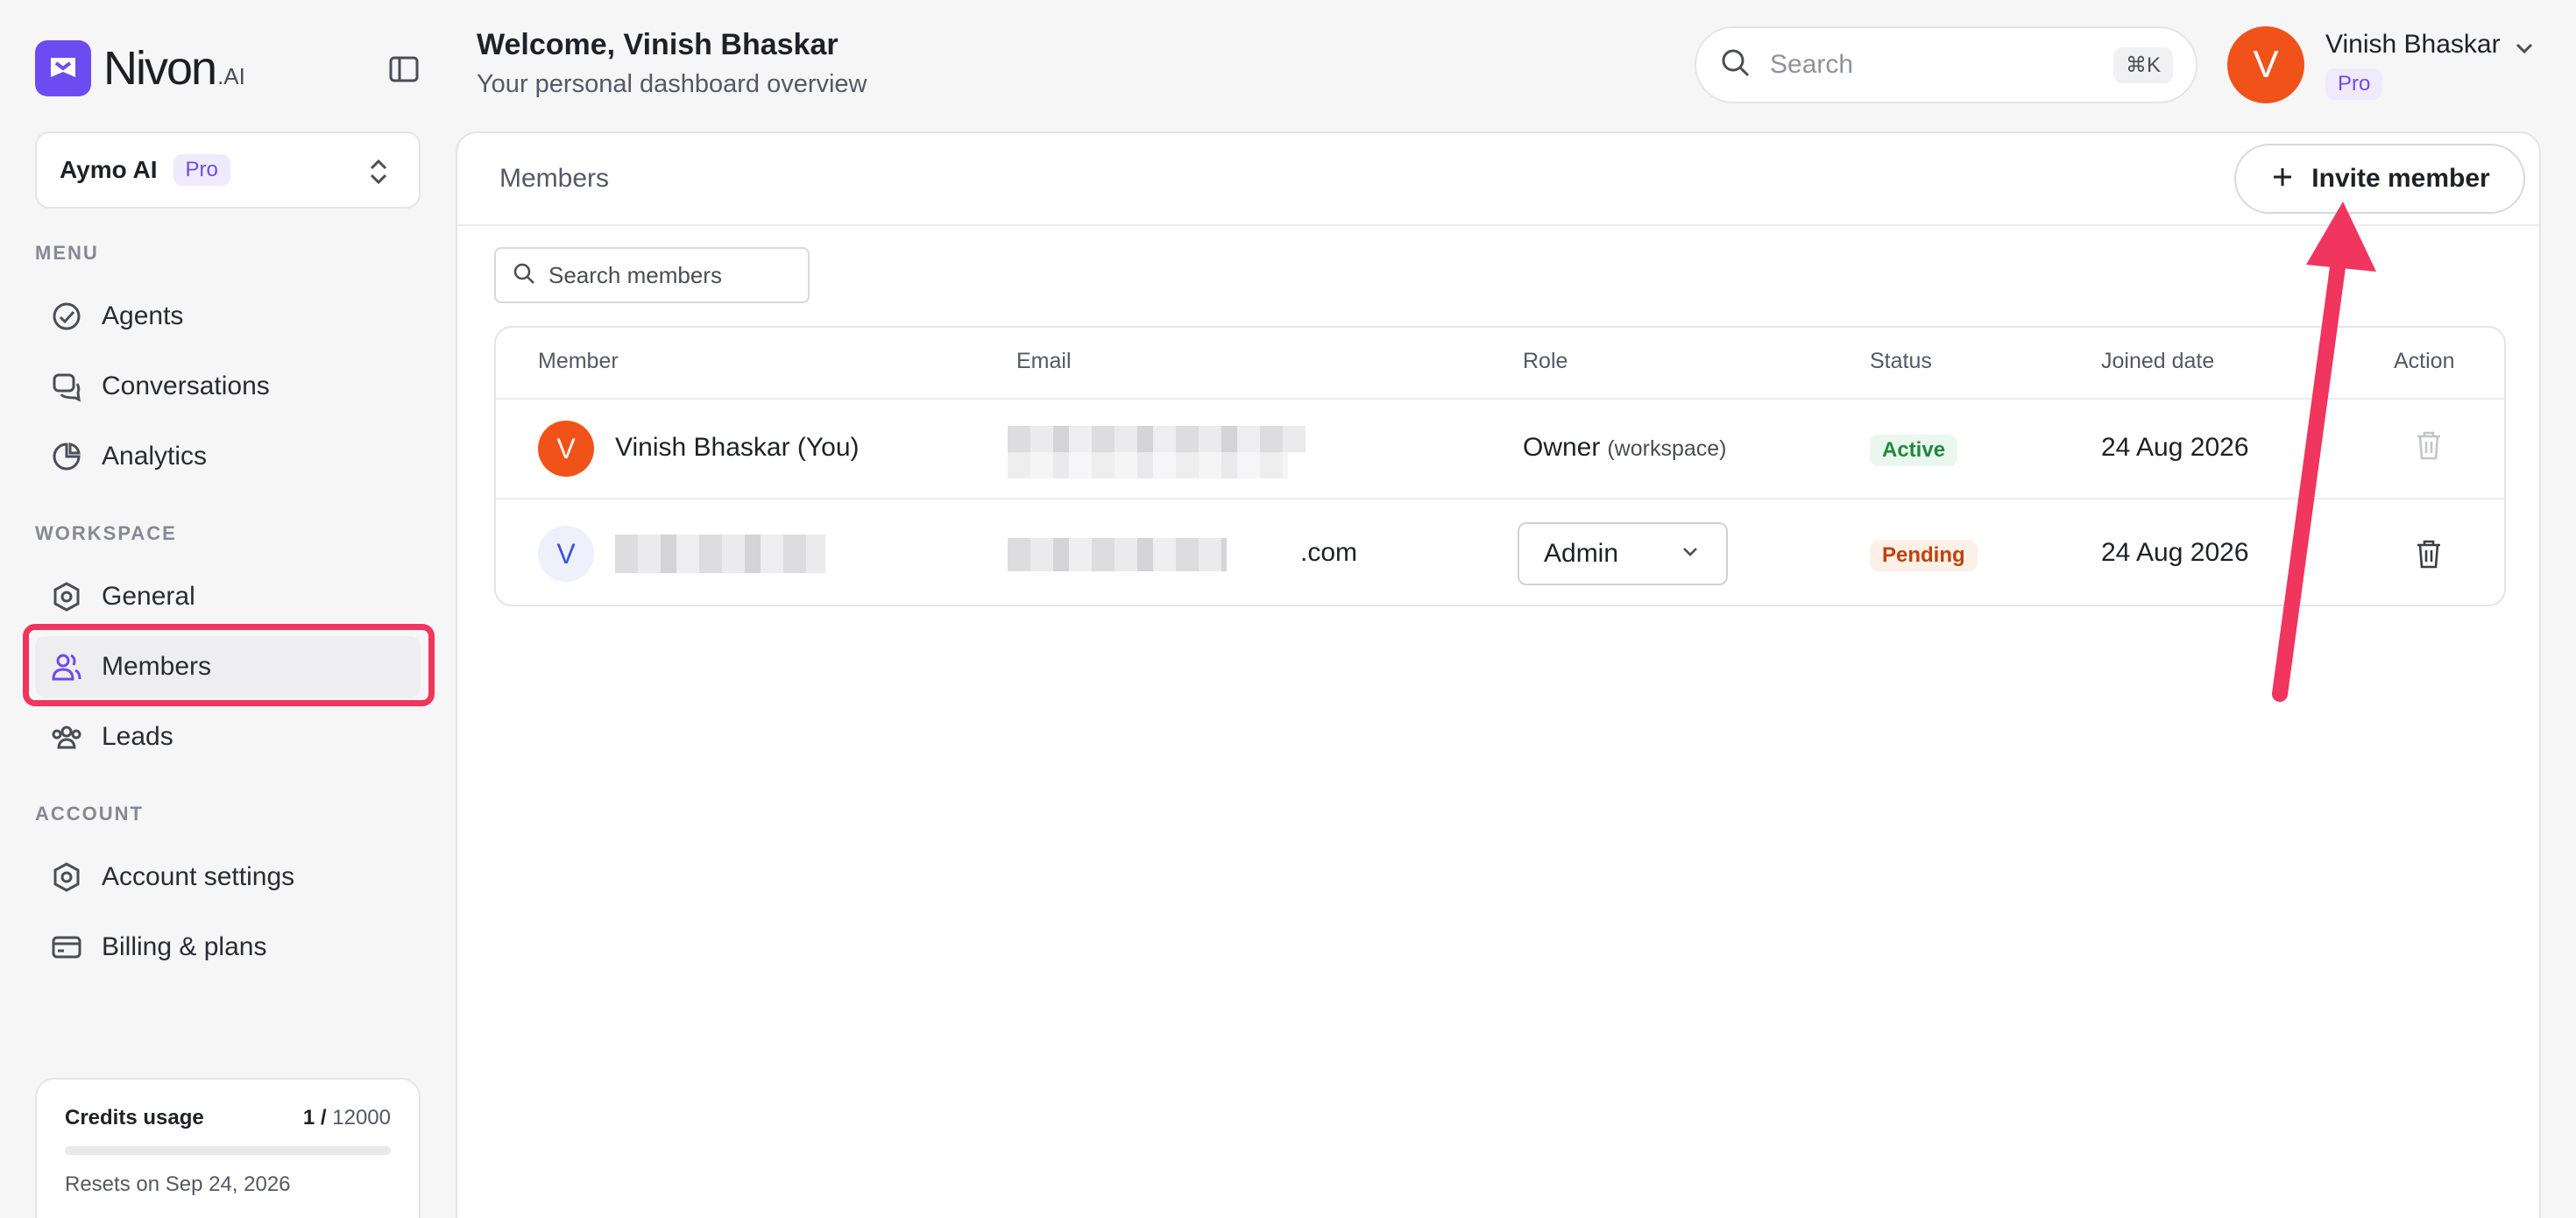  I want to click on sidebar-item-label: General, so click(148, 596).